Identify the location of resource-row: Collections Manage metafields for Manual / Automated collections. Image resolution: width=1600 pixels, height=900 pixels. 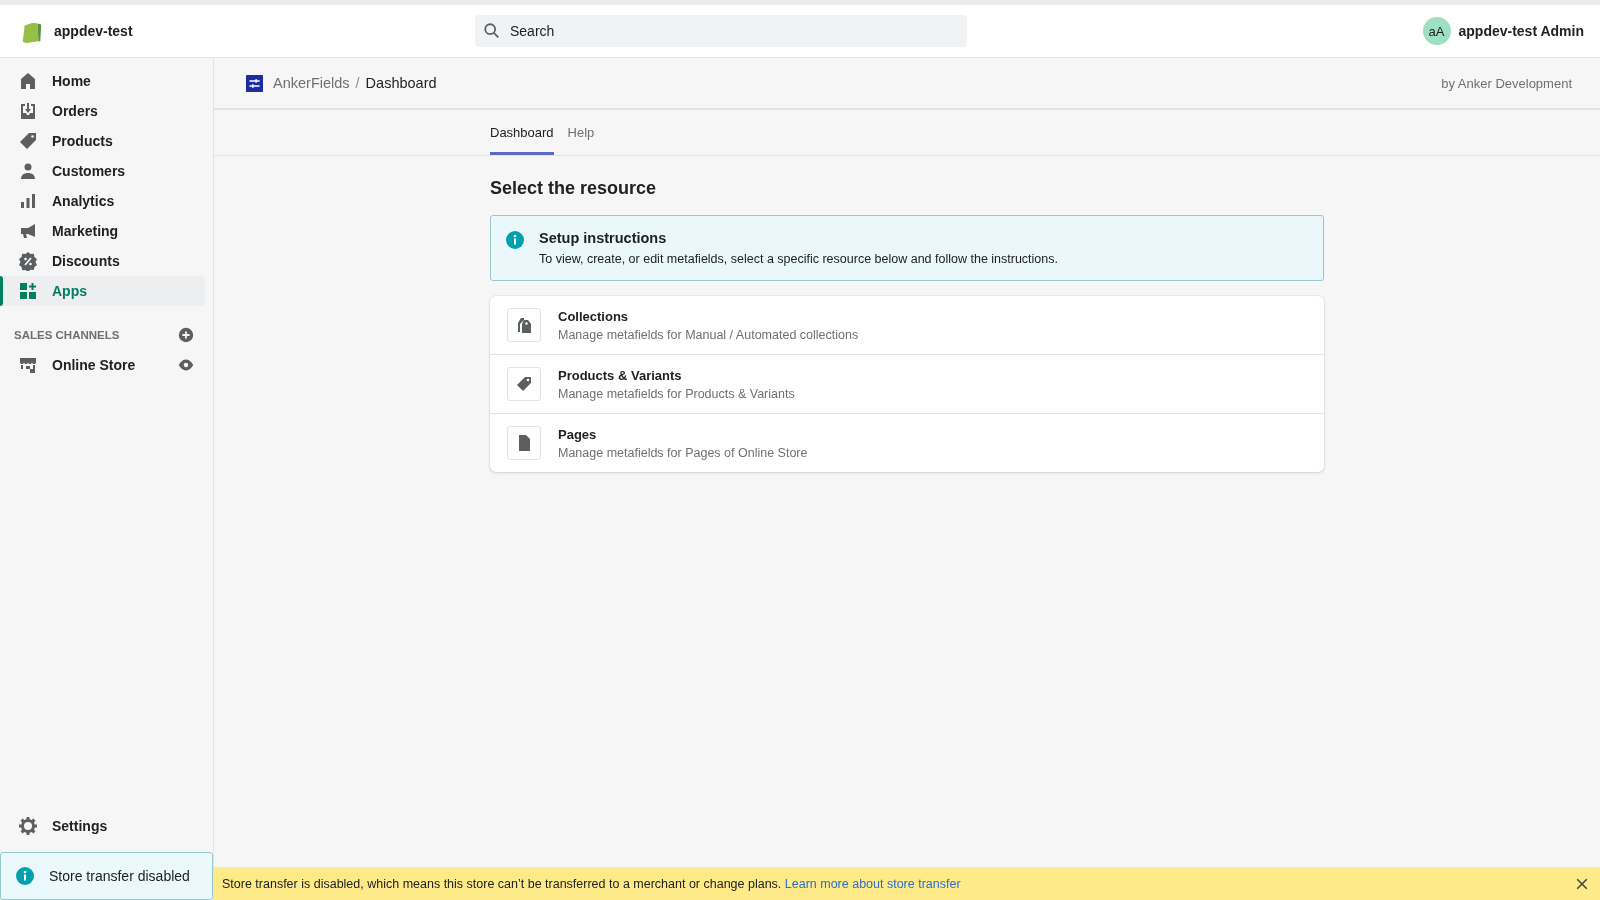
(907, 325).